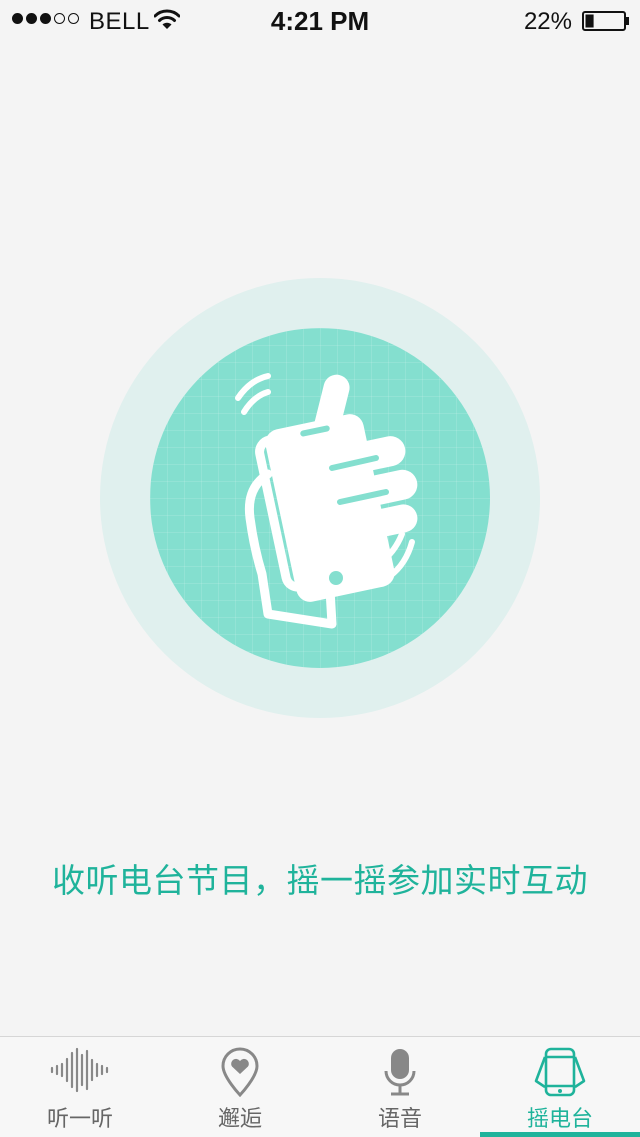 This screenshot has width=640, height=1137. I want to click on tab-voice: 语音, so click(400, 1087).